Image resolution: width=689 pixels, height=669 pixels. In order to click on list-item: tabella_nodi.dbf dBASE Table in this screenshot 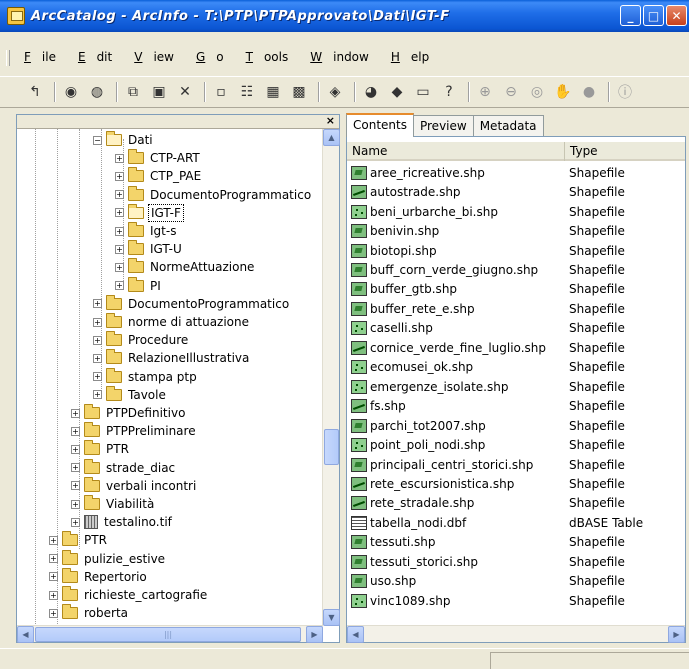, I will do `click(516, 523)`.